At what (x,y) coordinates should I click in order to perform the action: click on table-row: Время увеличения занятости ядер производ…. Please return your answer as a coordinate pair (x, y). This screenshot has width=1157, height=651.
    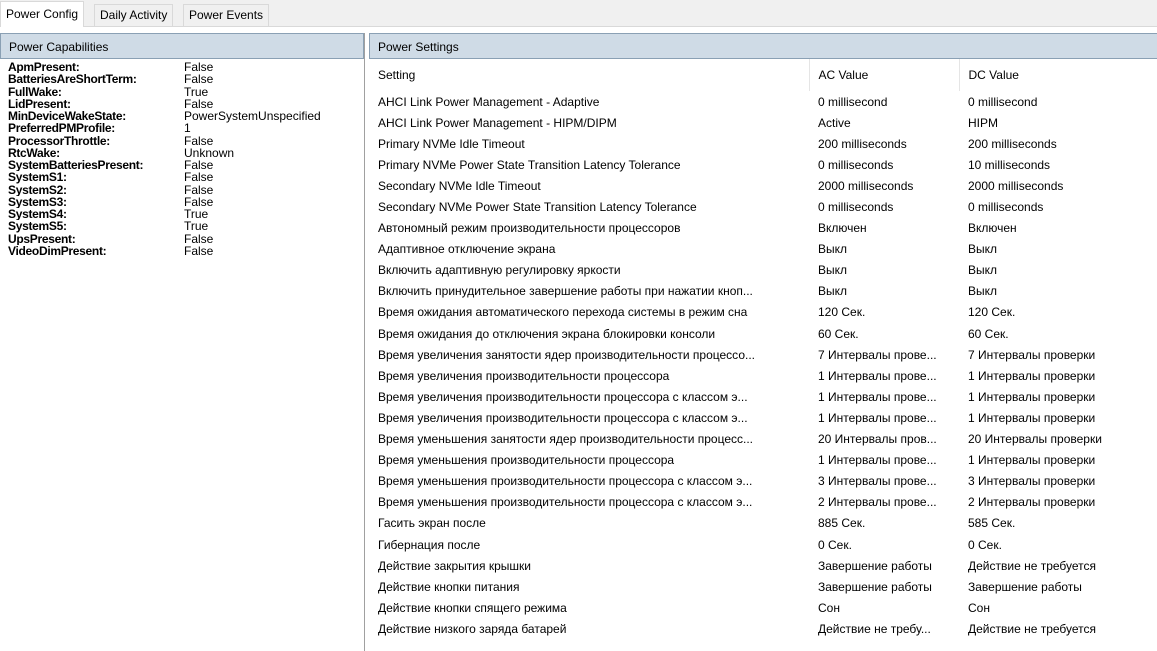
    Looking at the image, I should click on (763, 354).